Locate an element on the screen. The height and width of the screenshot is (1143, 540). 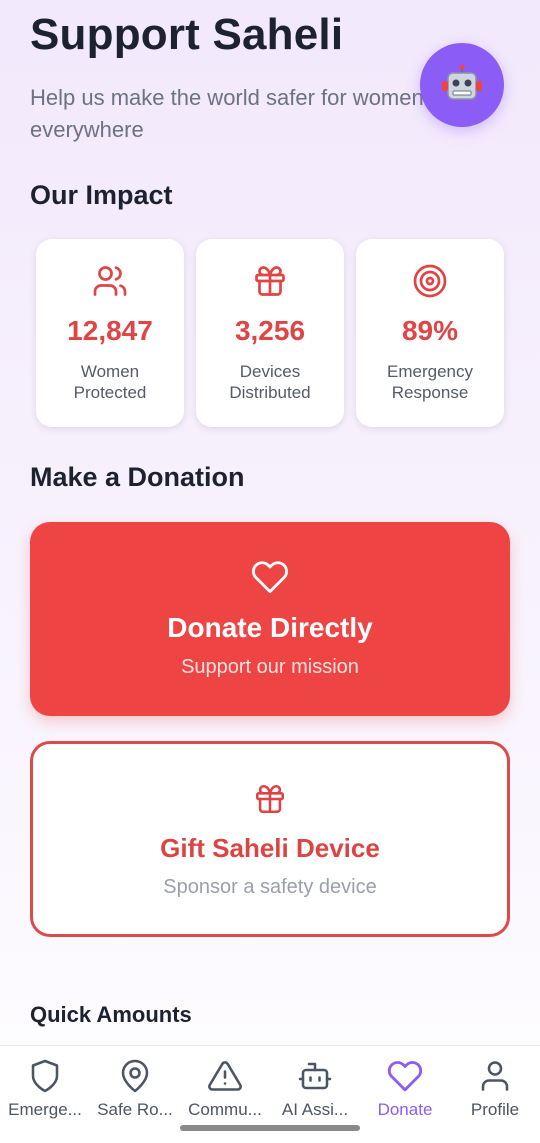
quick-amounts-heading: Quick Amounts is located at coordinates (111, 1014).